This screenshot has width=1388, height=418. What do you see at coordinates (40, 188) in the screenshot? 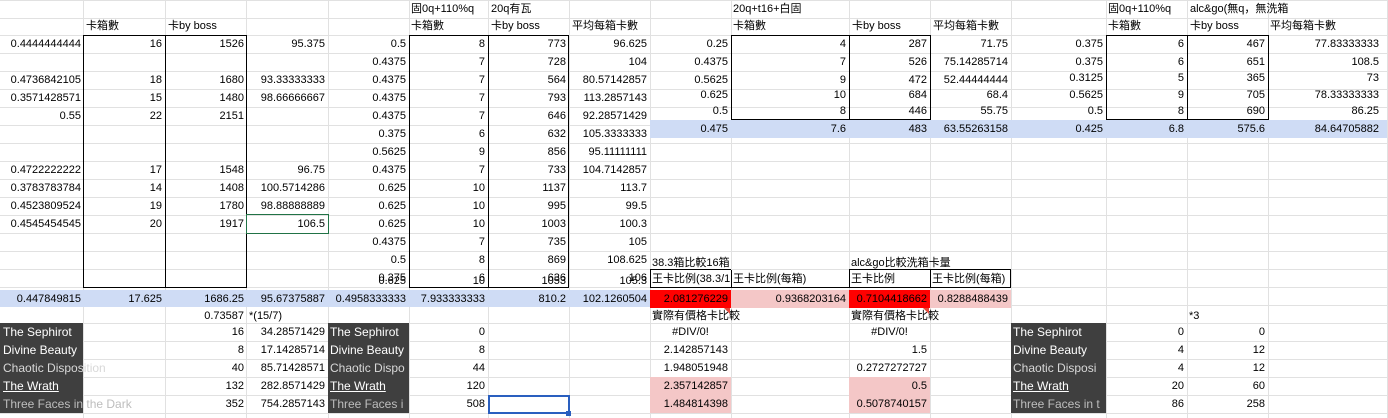
I see `cell: 0.3783783784` at bounding box center [40, 188].